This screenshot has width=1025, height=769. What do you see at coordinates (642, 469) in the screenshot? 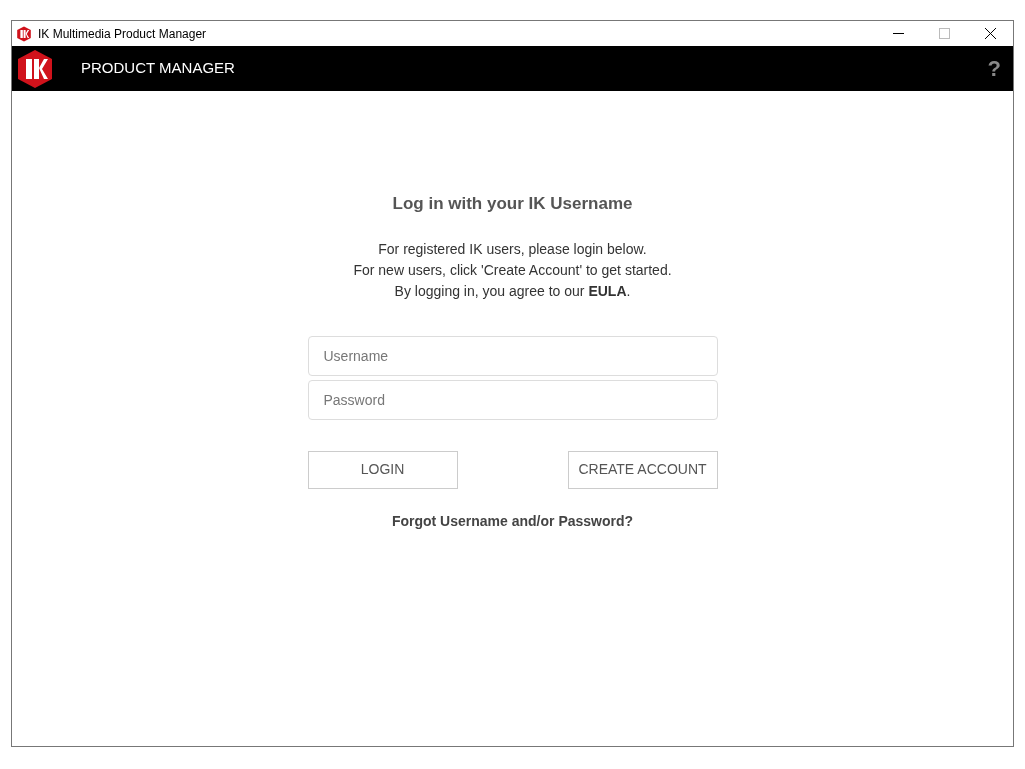
I see `create-account-button: CREATE ACCOUNT` at bounding box center [642, 469].